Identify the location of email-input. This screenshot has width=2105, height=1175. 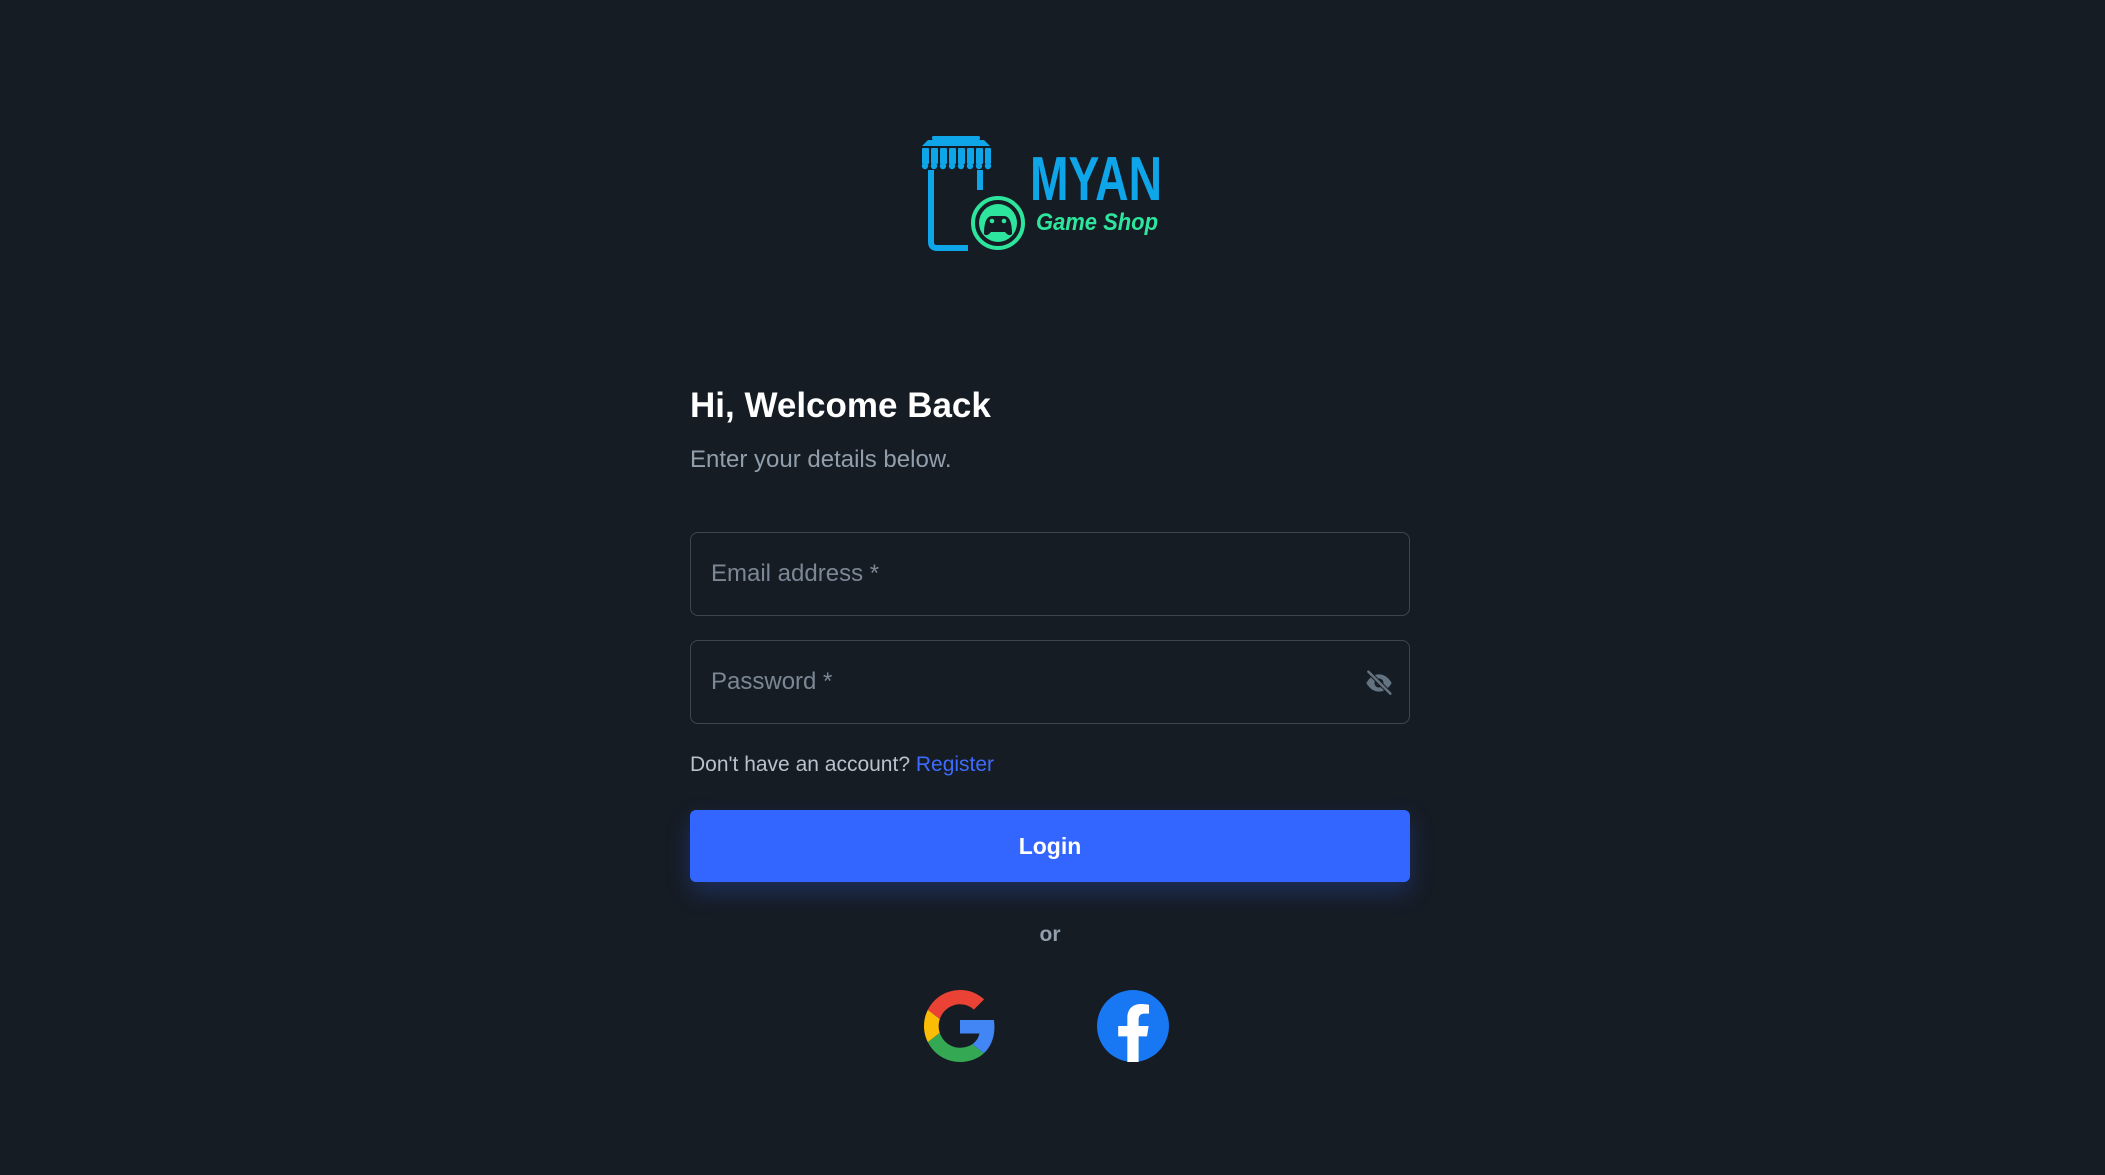
(1050, 574).